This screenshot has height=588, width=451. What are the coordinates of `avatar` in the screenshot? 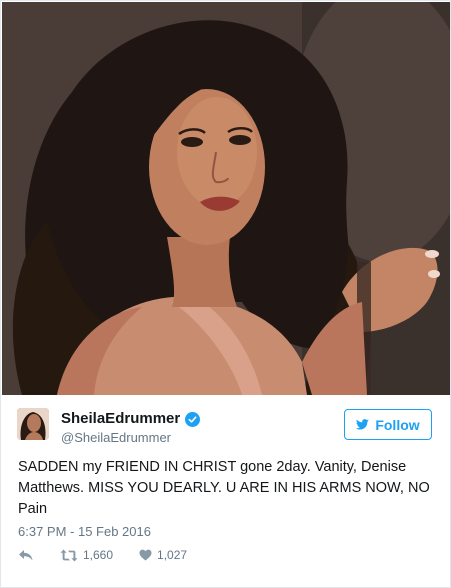 It's located at (33, 424).